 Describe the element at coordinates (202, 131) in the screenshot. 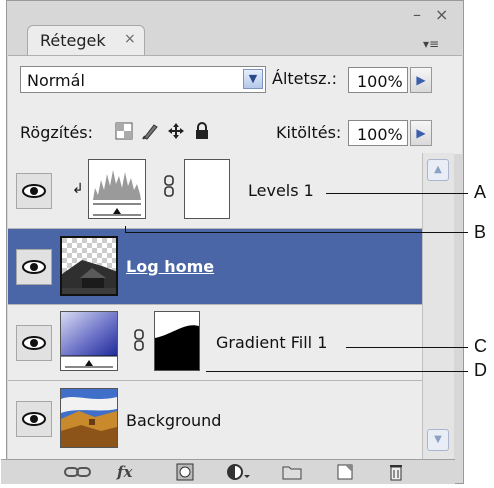

I see `lock-all-icon` at that location.